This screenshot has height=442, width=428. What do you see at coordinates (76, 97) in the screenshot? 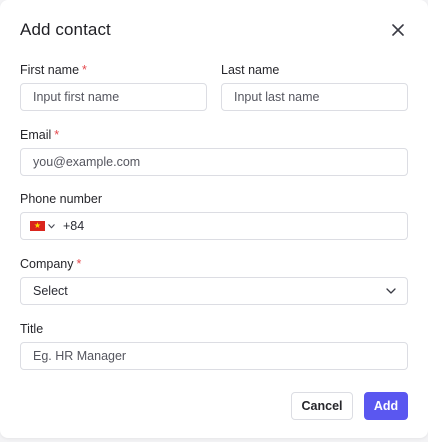
I see `first-name-placeholder: Input first name` at bounding box center [76, 97].